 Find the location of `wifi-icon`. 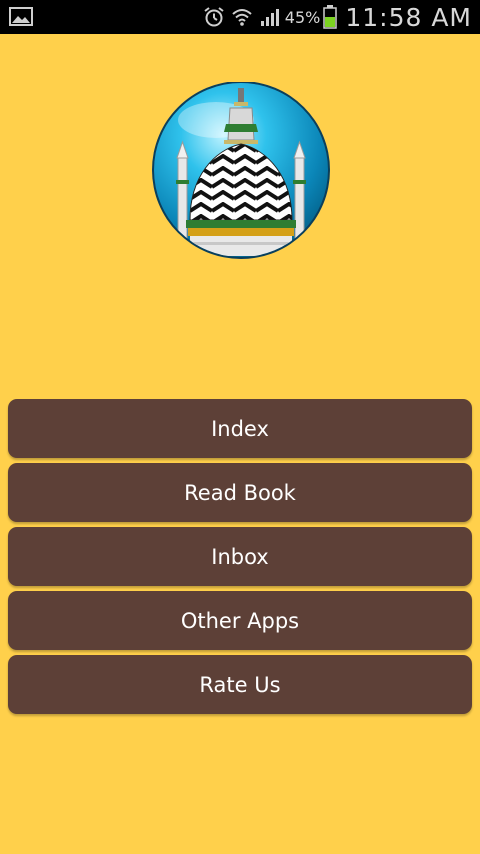

wifi-icon is located at coordinates (242, 17).